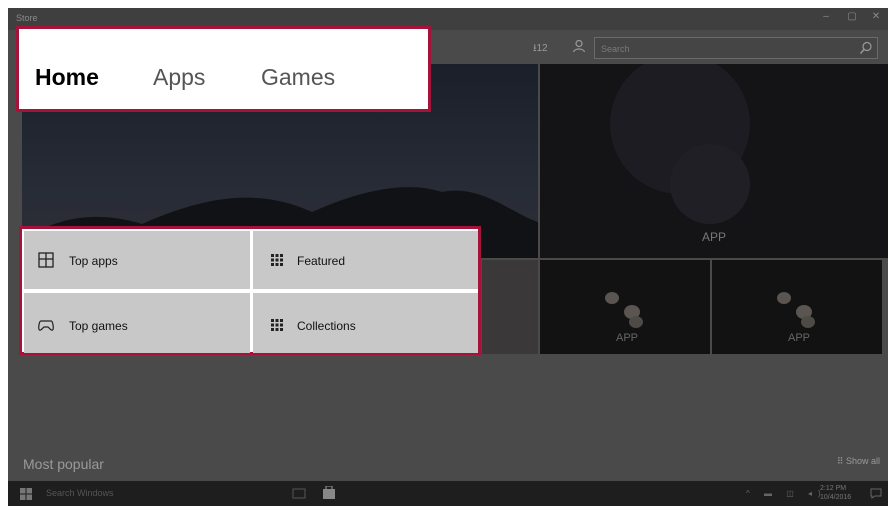 Image resolution: width=888 pixels, height=506 pixels. Describe the element at coordinates (726, 48) in the screenshot. I see `search-input` at that location.